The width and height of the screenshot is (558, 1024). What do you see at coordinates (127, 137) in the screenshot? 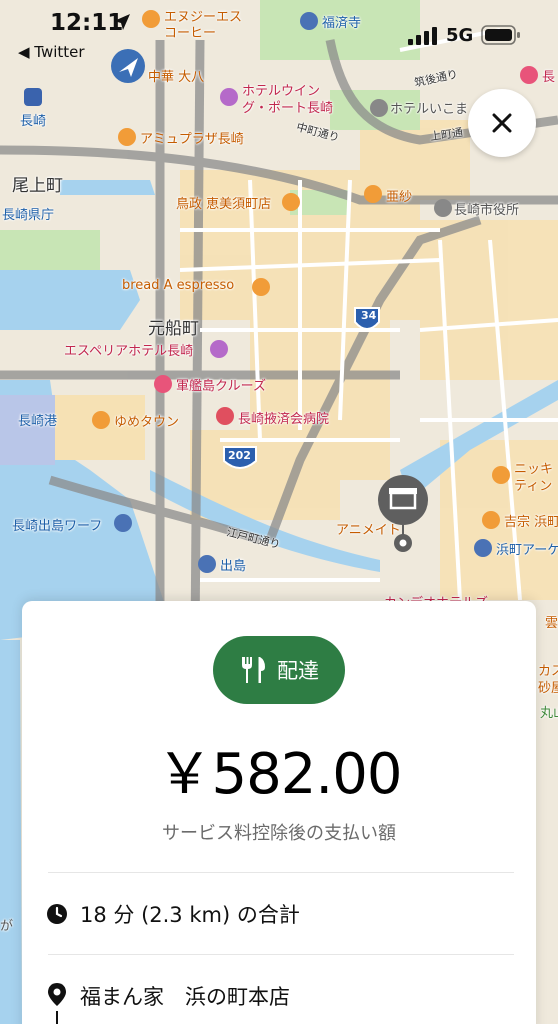
I see `shopping-poi-icon` at bounding box center [127, 137].